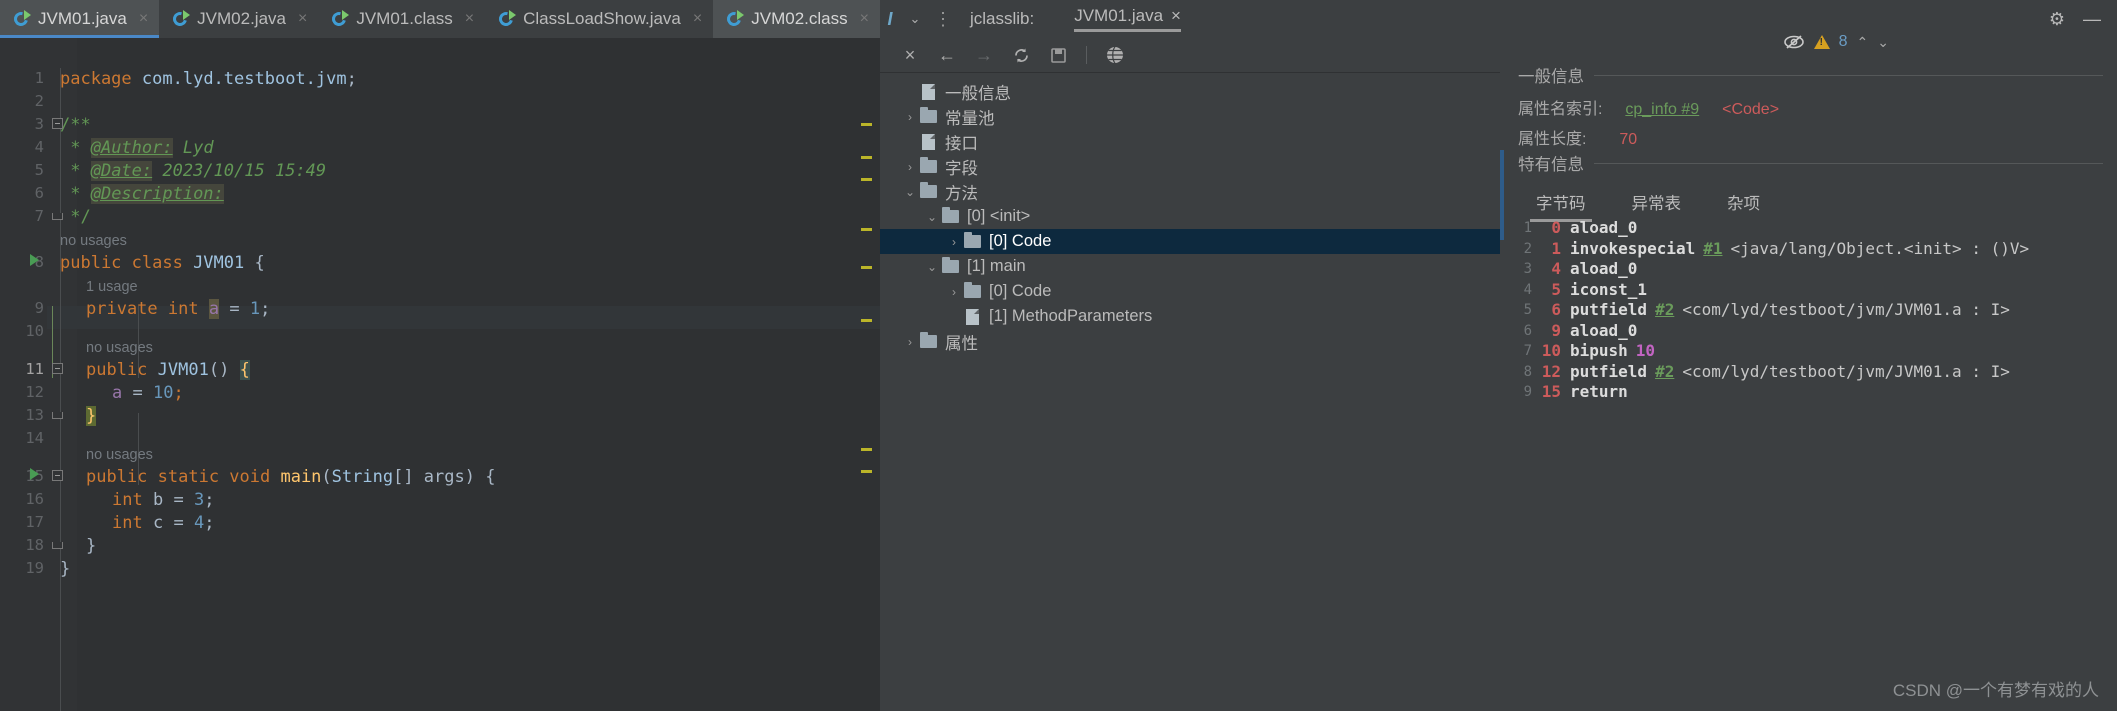  I want to click on tree-item-interfaces: 接口, so click(1190, 141).